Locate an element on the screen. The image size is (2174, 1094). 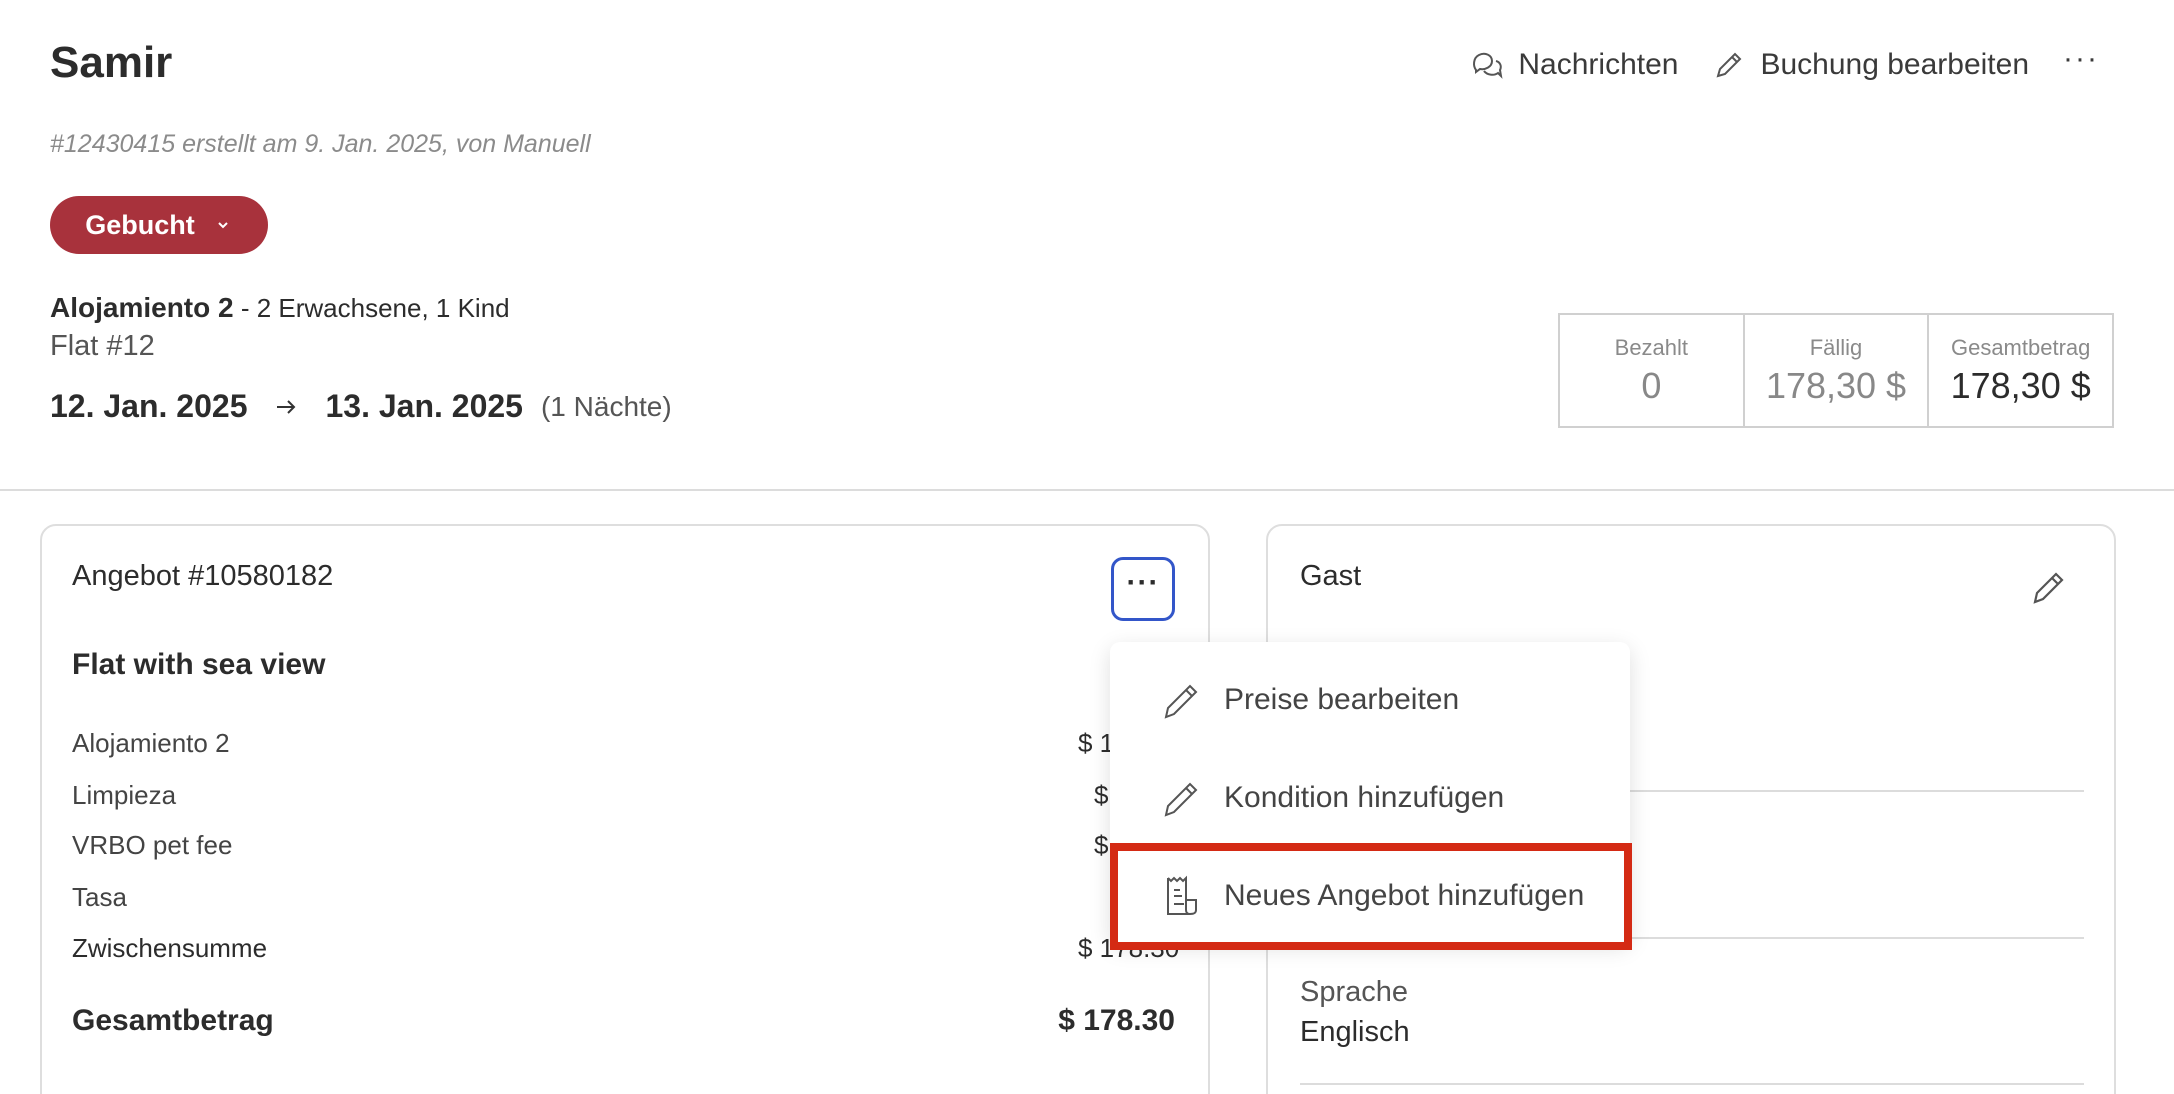
header-actions: Nachrichten Buchung bearbeiten ··· is located at coordinates (1784, 65).